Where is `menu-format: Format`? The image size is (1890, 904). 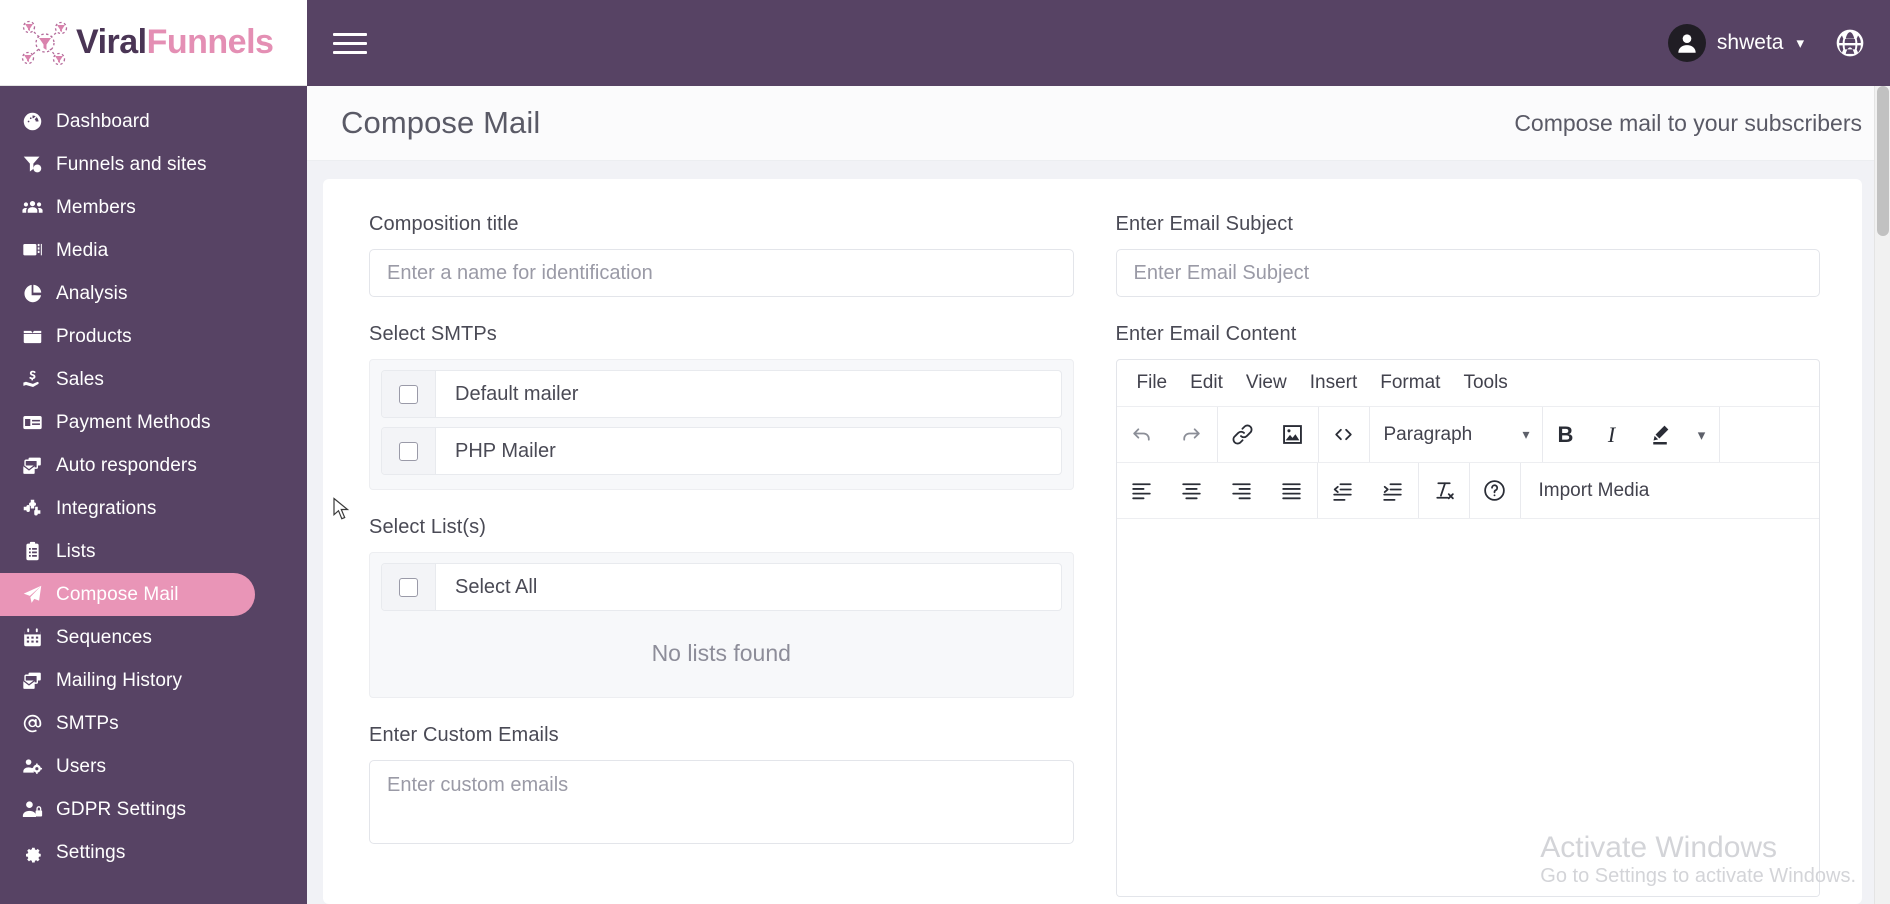
menu-format: Format is located at coordinates (1410, 383).